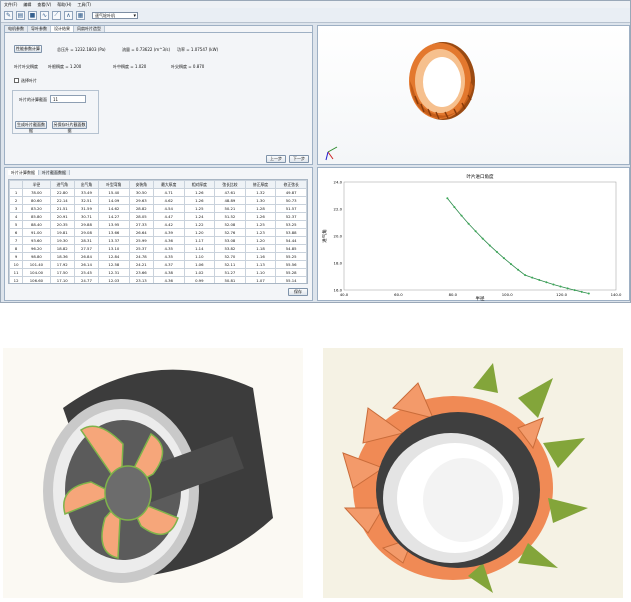 This screenshot has width=631, height=602. Describe the element at coordinates (86, 264) in the screenshot. I see `table-cell: 26.14` at that location.